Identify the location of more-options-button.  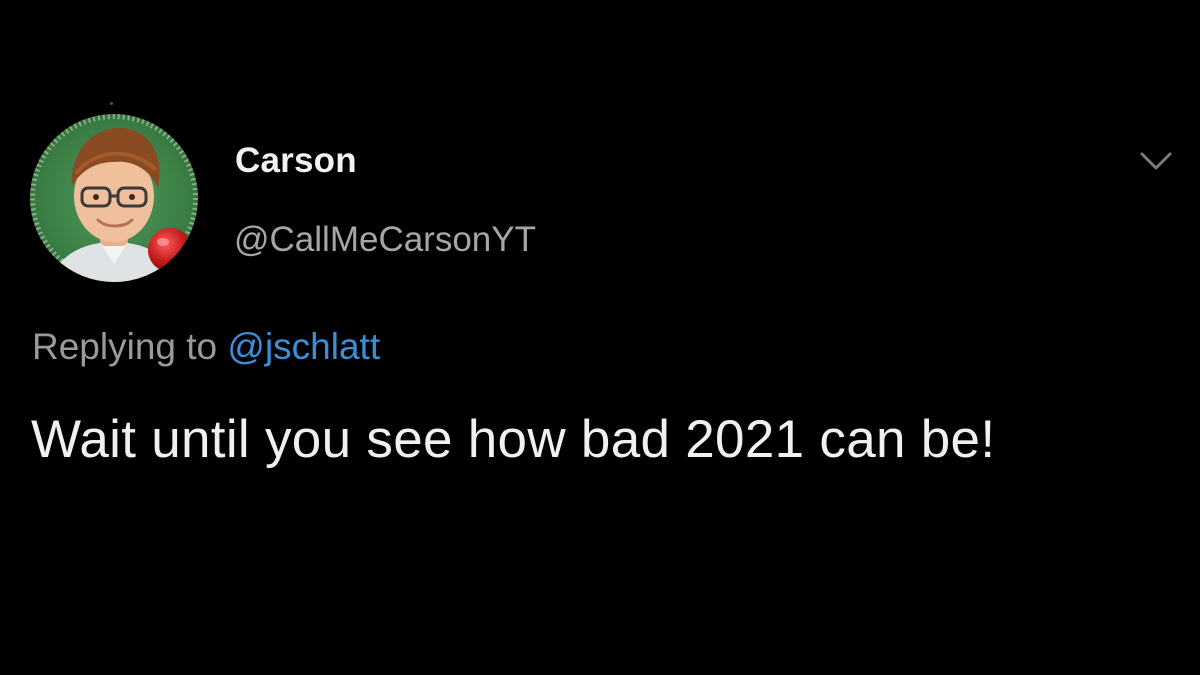
(1156, 161).